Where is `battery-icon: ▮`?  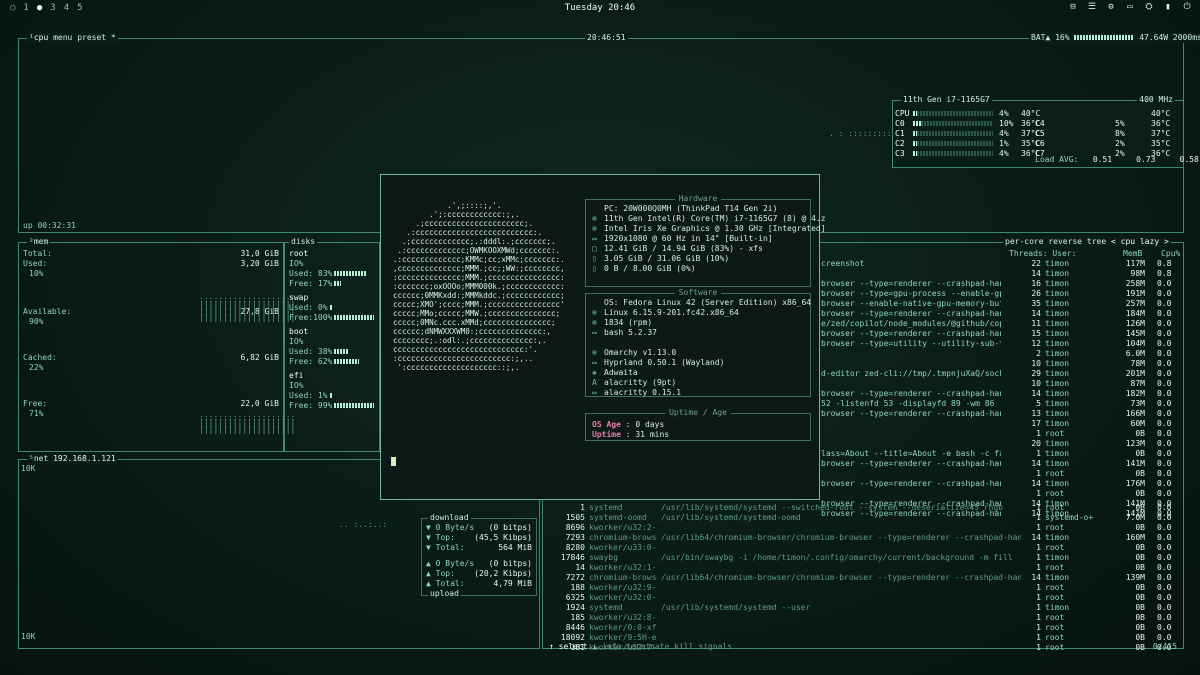 battery-icon: ▮ is located at coordinates (1168, 7).